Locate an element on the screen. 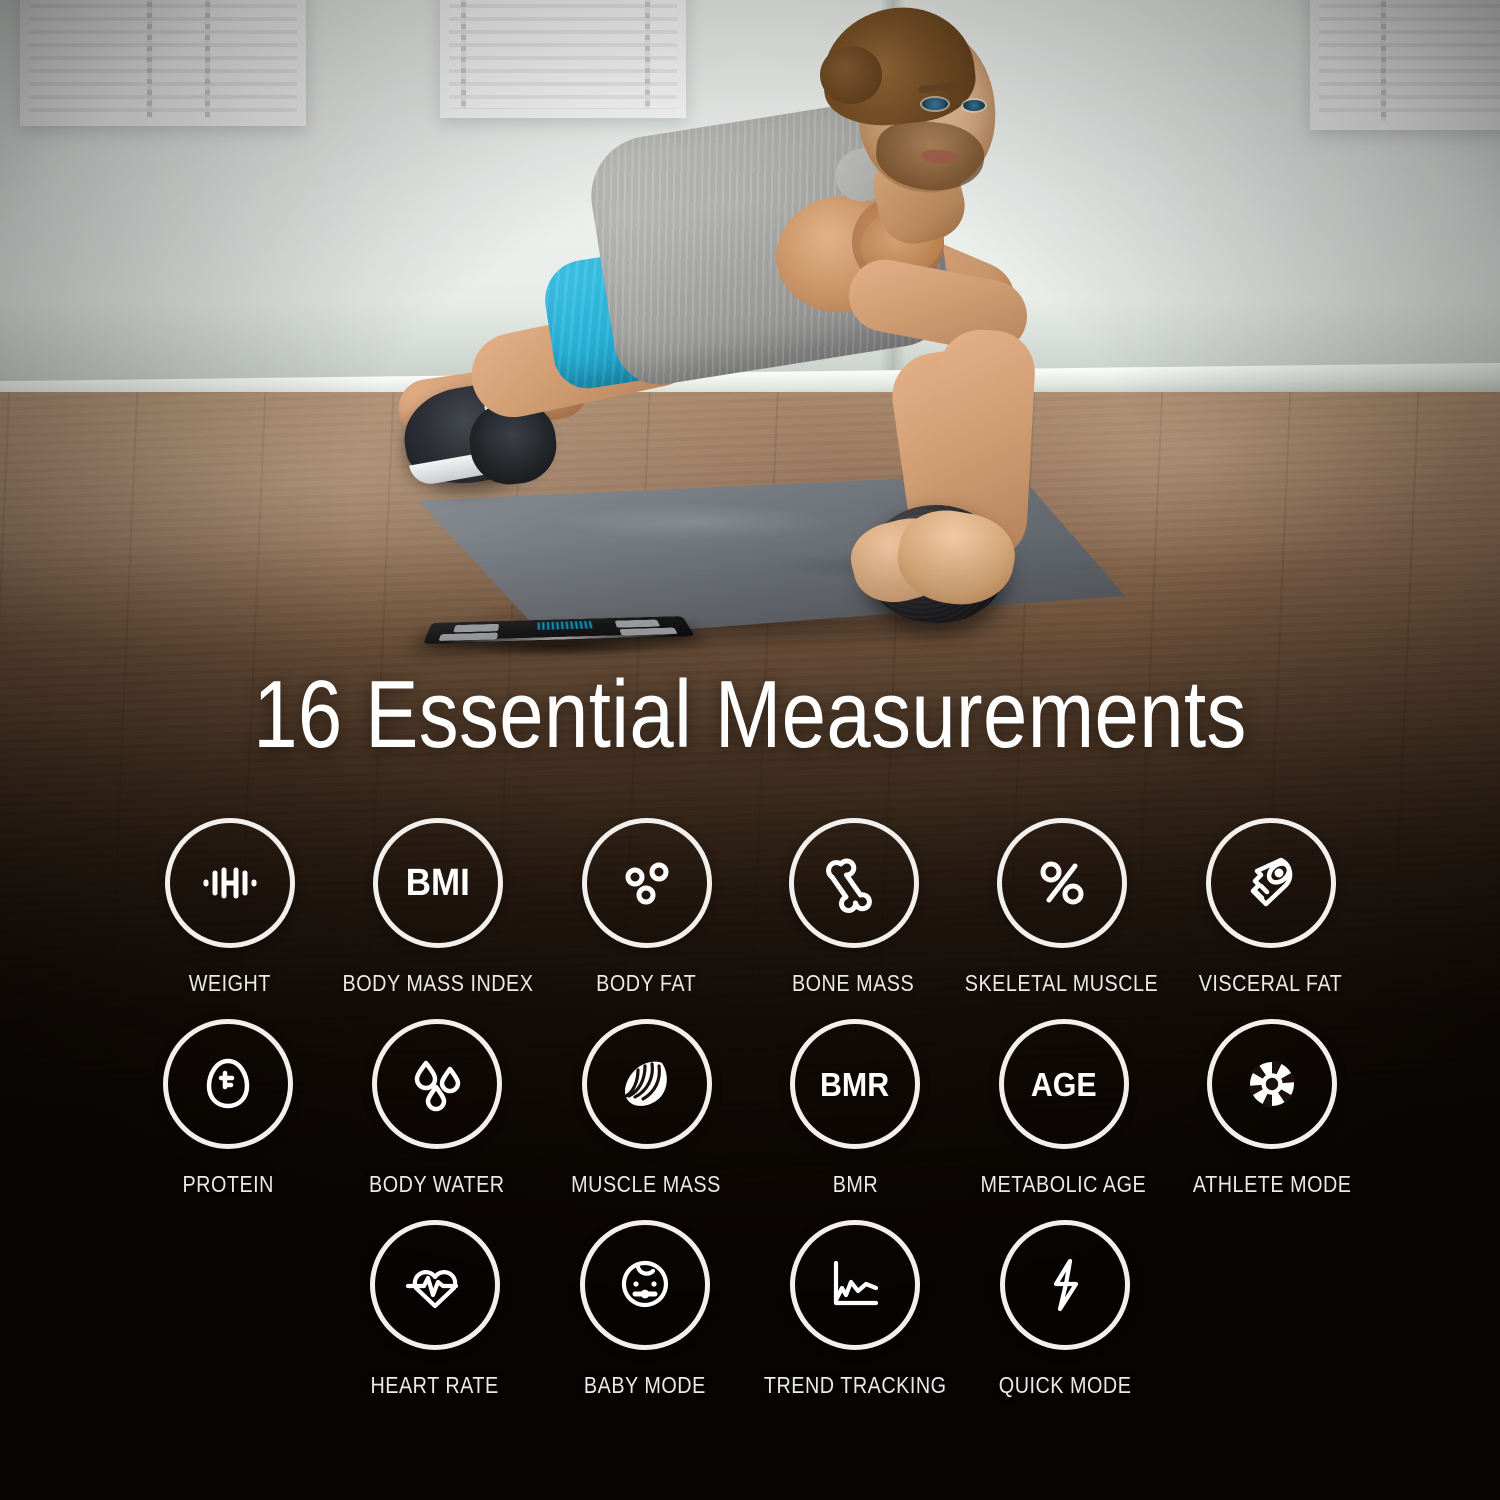  line-chart-icon is located at coordinates (855, 1285).